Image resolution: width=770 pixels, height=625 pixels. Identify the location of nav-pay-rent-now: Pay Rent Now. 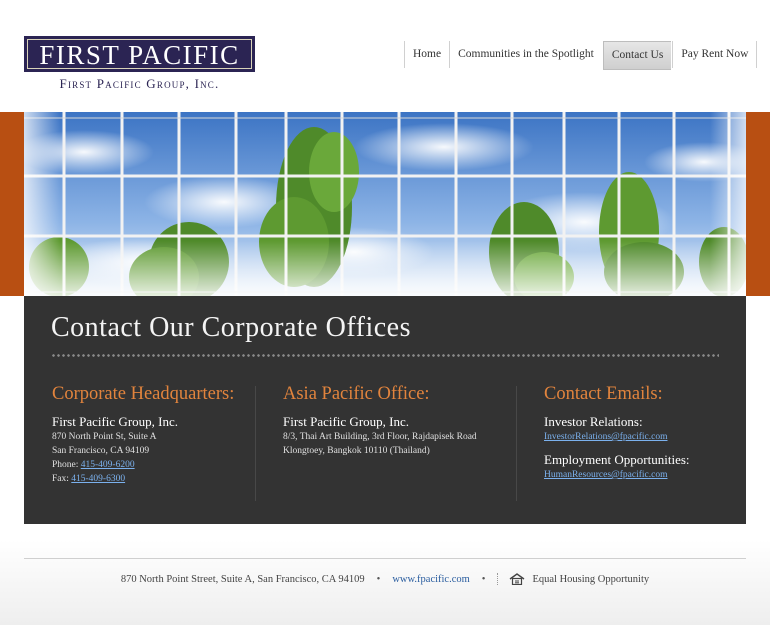
(715, 54).